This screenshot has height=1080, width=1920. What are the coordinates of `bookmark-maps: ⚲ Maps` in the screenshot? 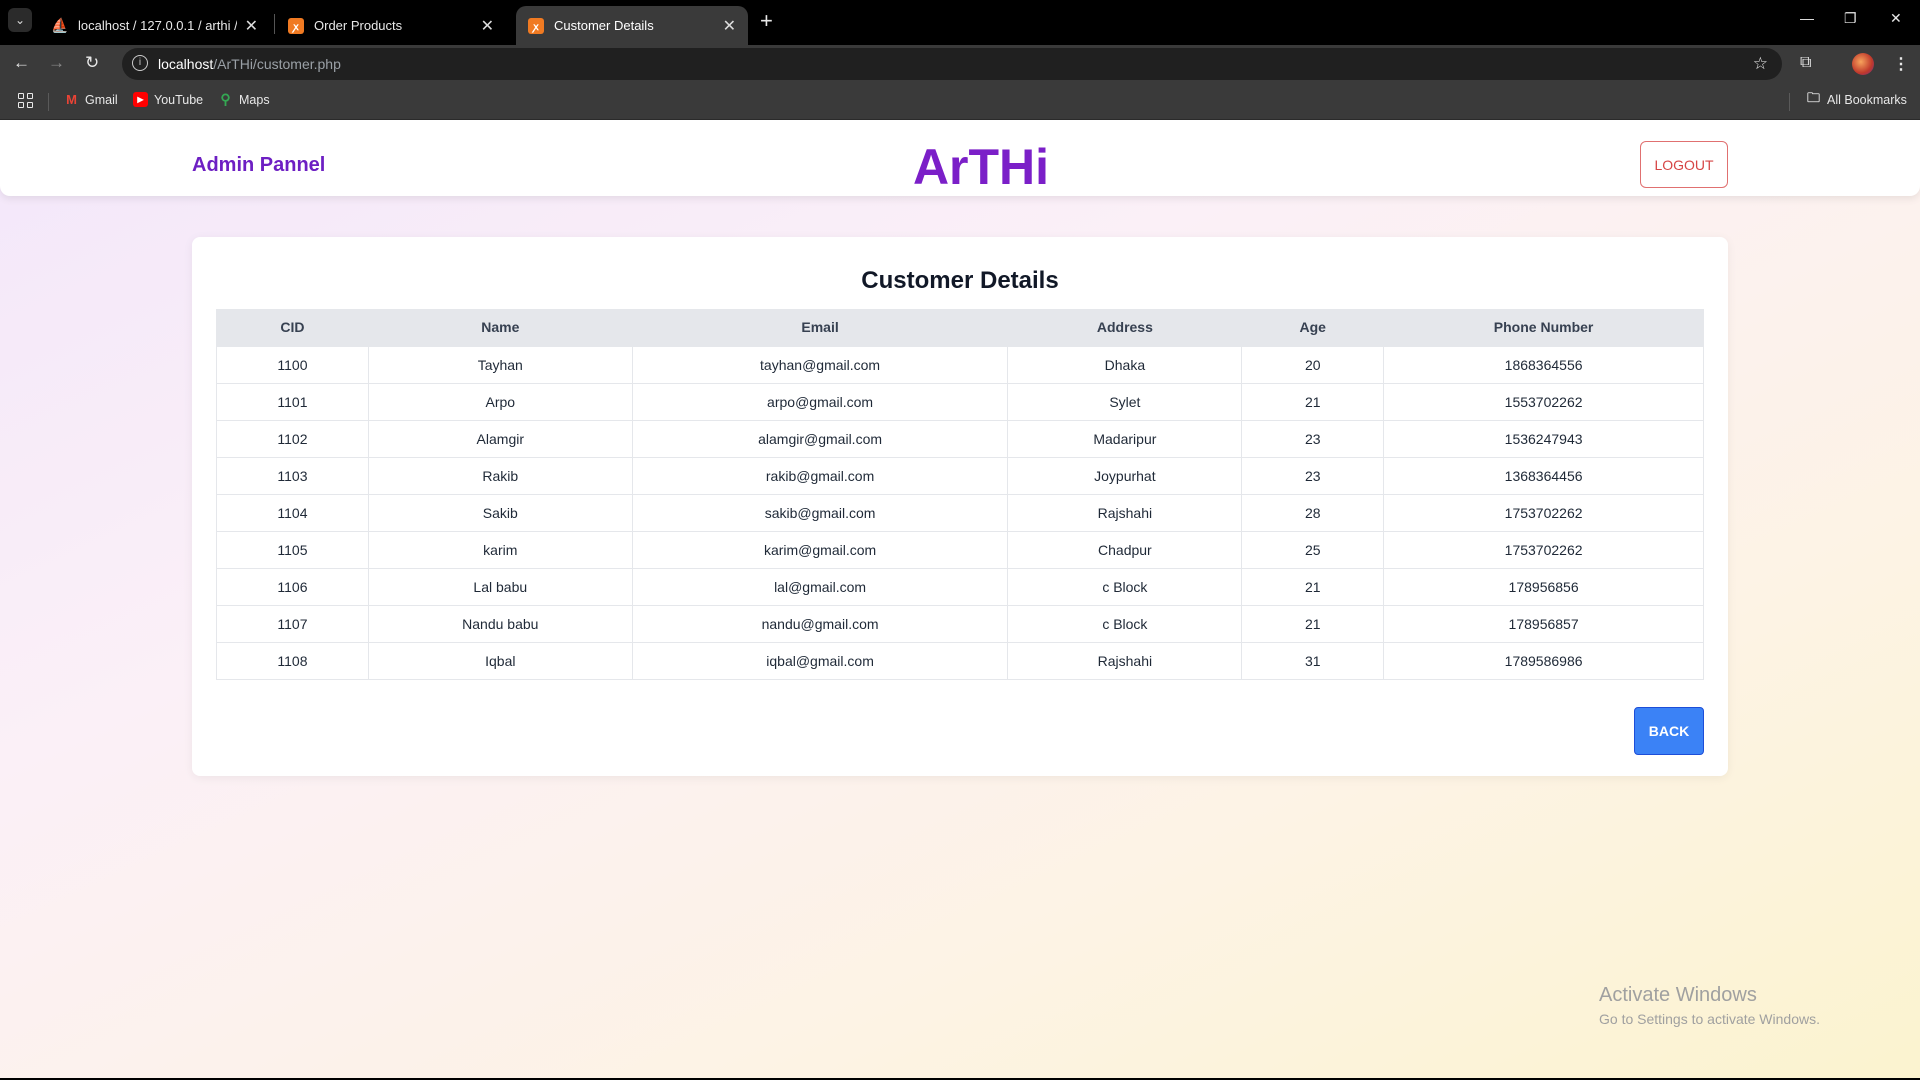 It's located at (244, 99).